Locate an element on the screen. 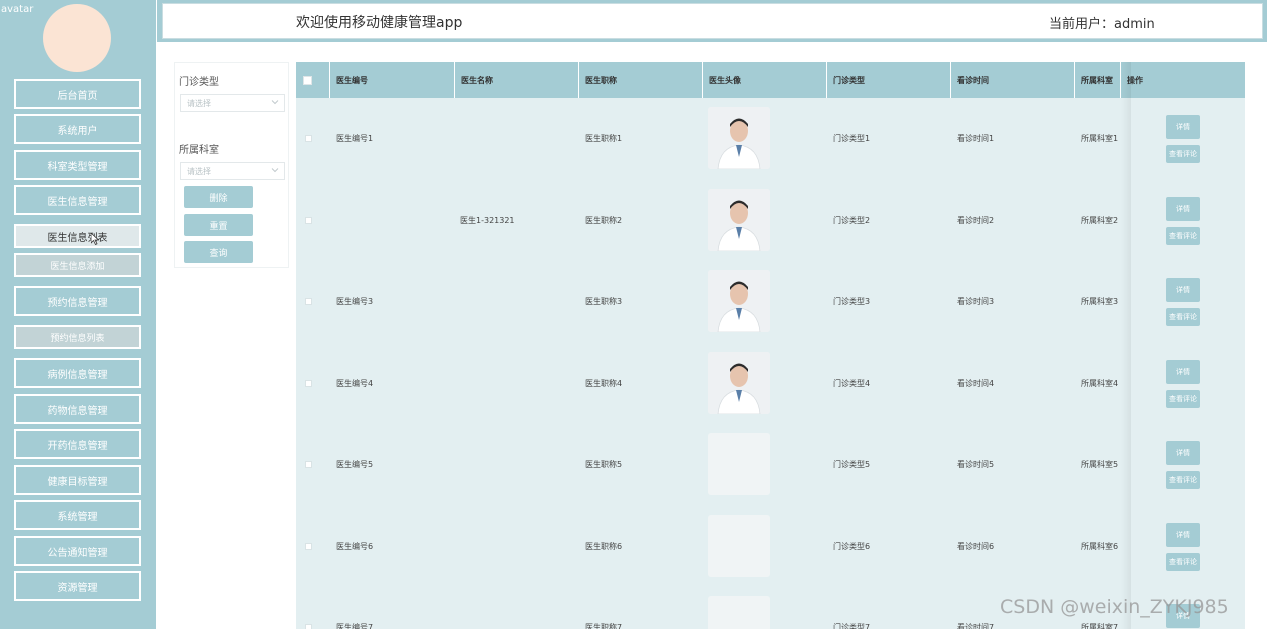 The image size is (1267, 629). cell-doctor-name: 医生1-321321 is located at coordinates (487, 220).